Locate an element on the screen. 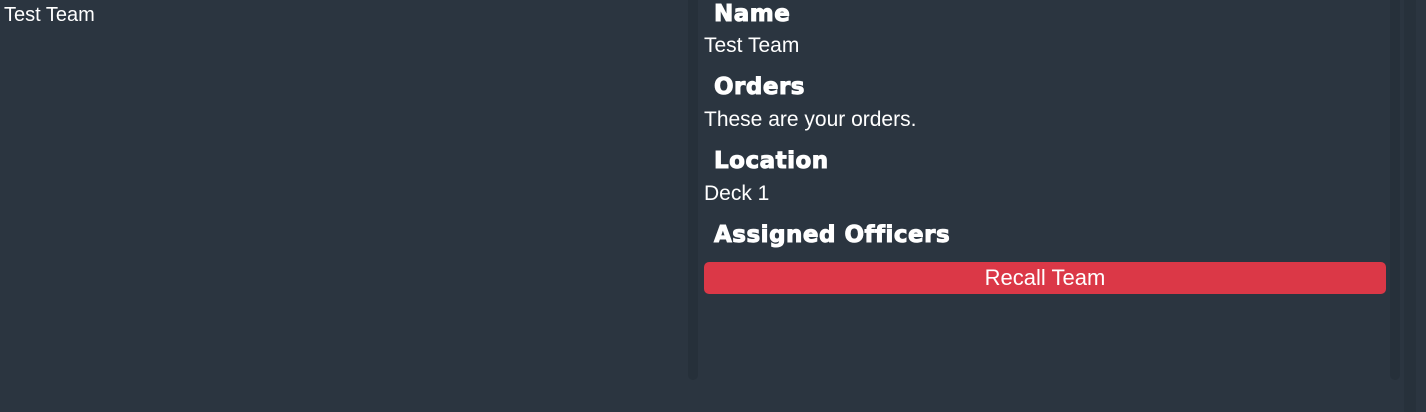 This screenshot has width=1426, height=412. location-heading: Location is located at coordinates (771, 161).